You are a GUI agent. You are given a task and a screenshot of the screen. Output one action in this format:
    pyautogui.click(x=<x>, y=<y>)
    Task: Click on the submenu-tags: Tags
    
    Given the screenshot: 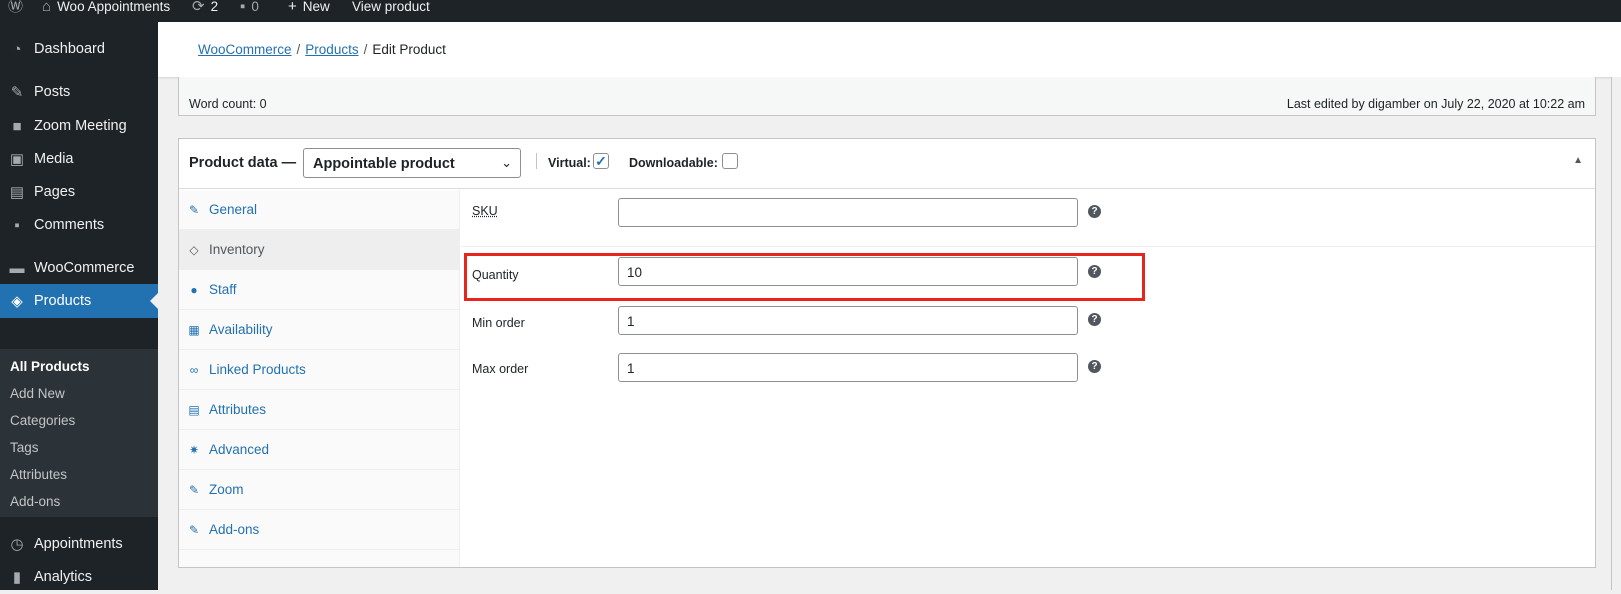 What is the action you would take?
    pyautogui.click(x=24, y=447)
    